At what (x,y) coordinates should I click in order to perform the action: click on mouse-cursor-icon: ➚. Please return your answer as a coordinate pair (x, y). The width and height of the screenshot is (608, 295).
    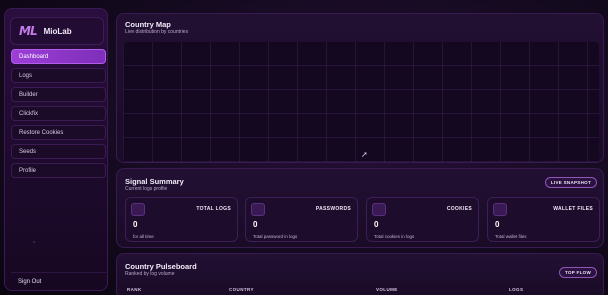
    Looking at the image, I should click on (364, 154).